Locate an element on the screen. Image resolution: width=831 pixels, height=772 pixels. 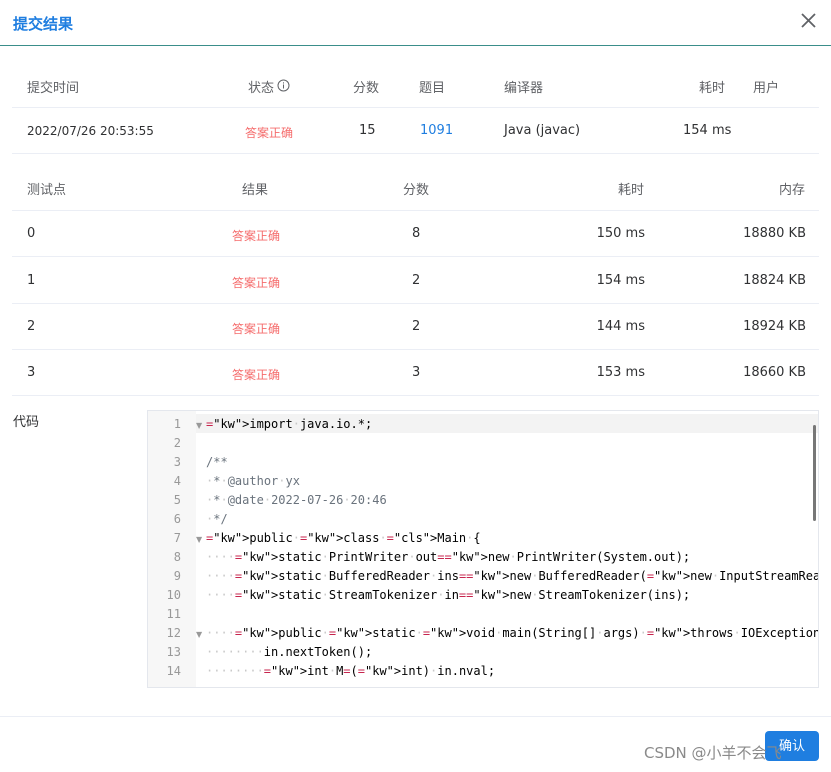
code-line: ="kw">public·="kw">class·="cls">Main·{ is located at coordinates (343, 538).